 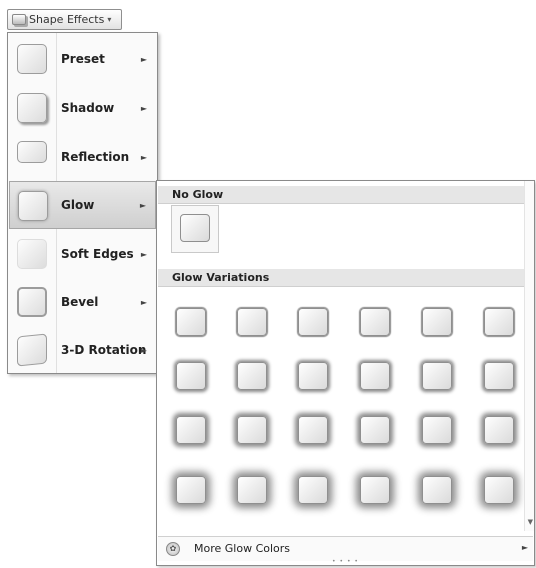 What do you see at coordinates (97, 254) in the screenshot?
I see `menu-item-label: Soft Edges` at bounding box center [97, 254].